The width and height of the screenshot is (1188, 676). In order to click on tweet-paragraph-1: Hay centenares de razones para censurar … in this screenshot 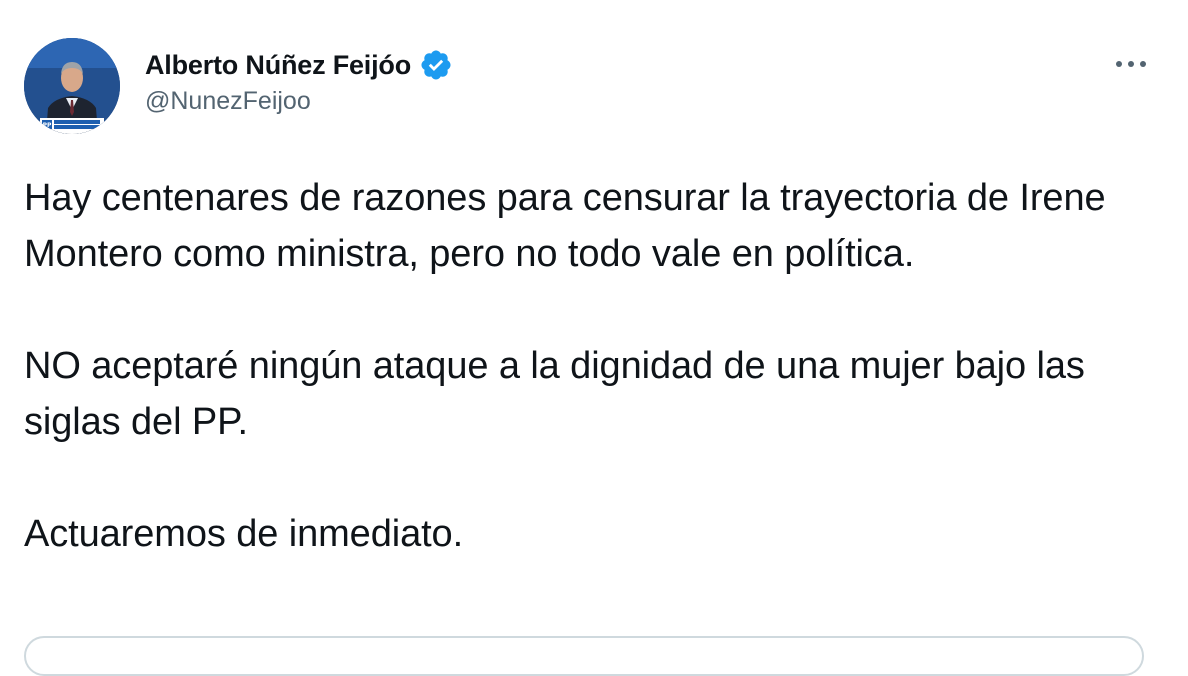, I will do `click(565, 226)`.